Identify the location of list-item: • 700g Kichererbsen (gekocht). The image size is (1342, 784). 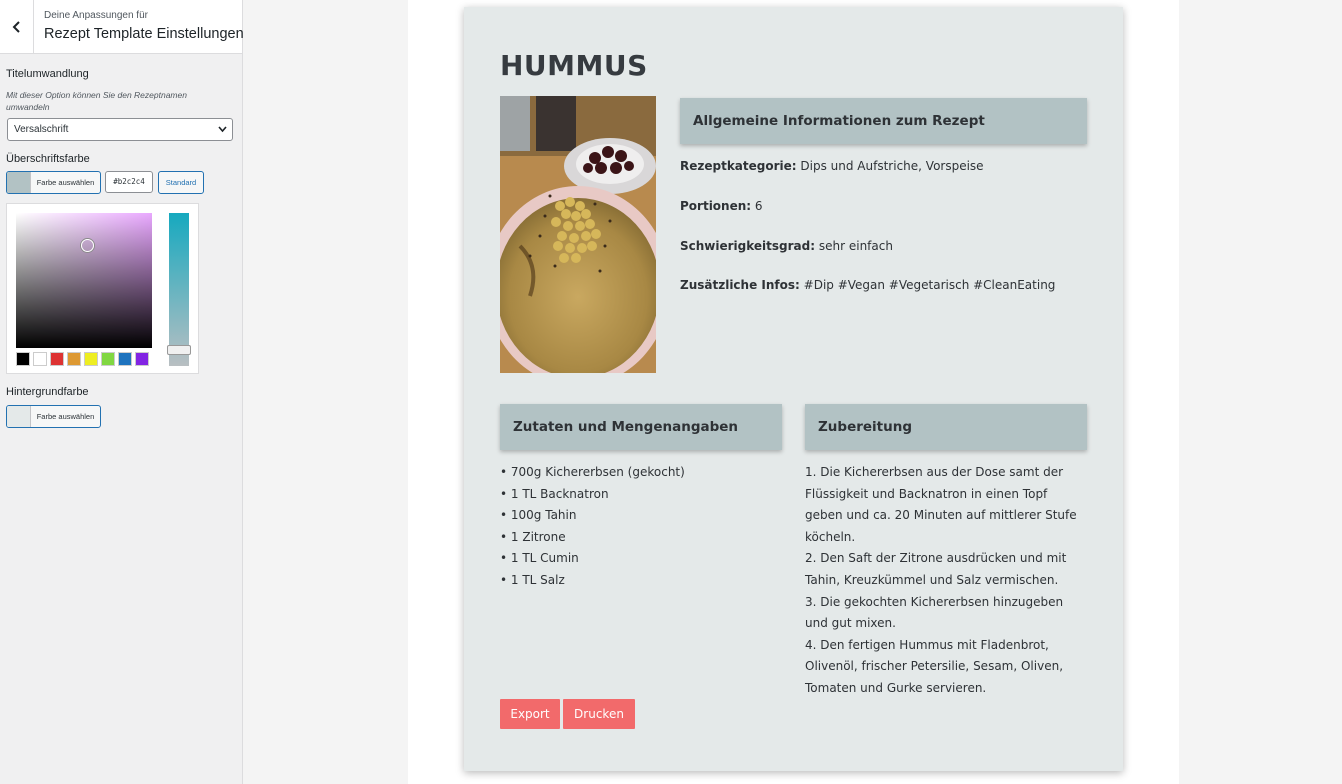
(592, 472).